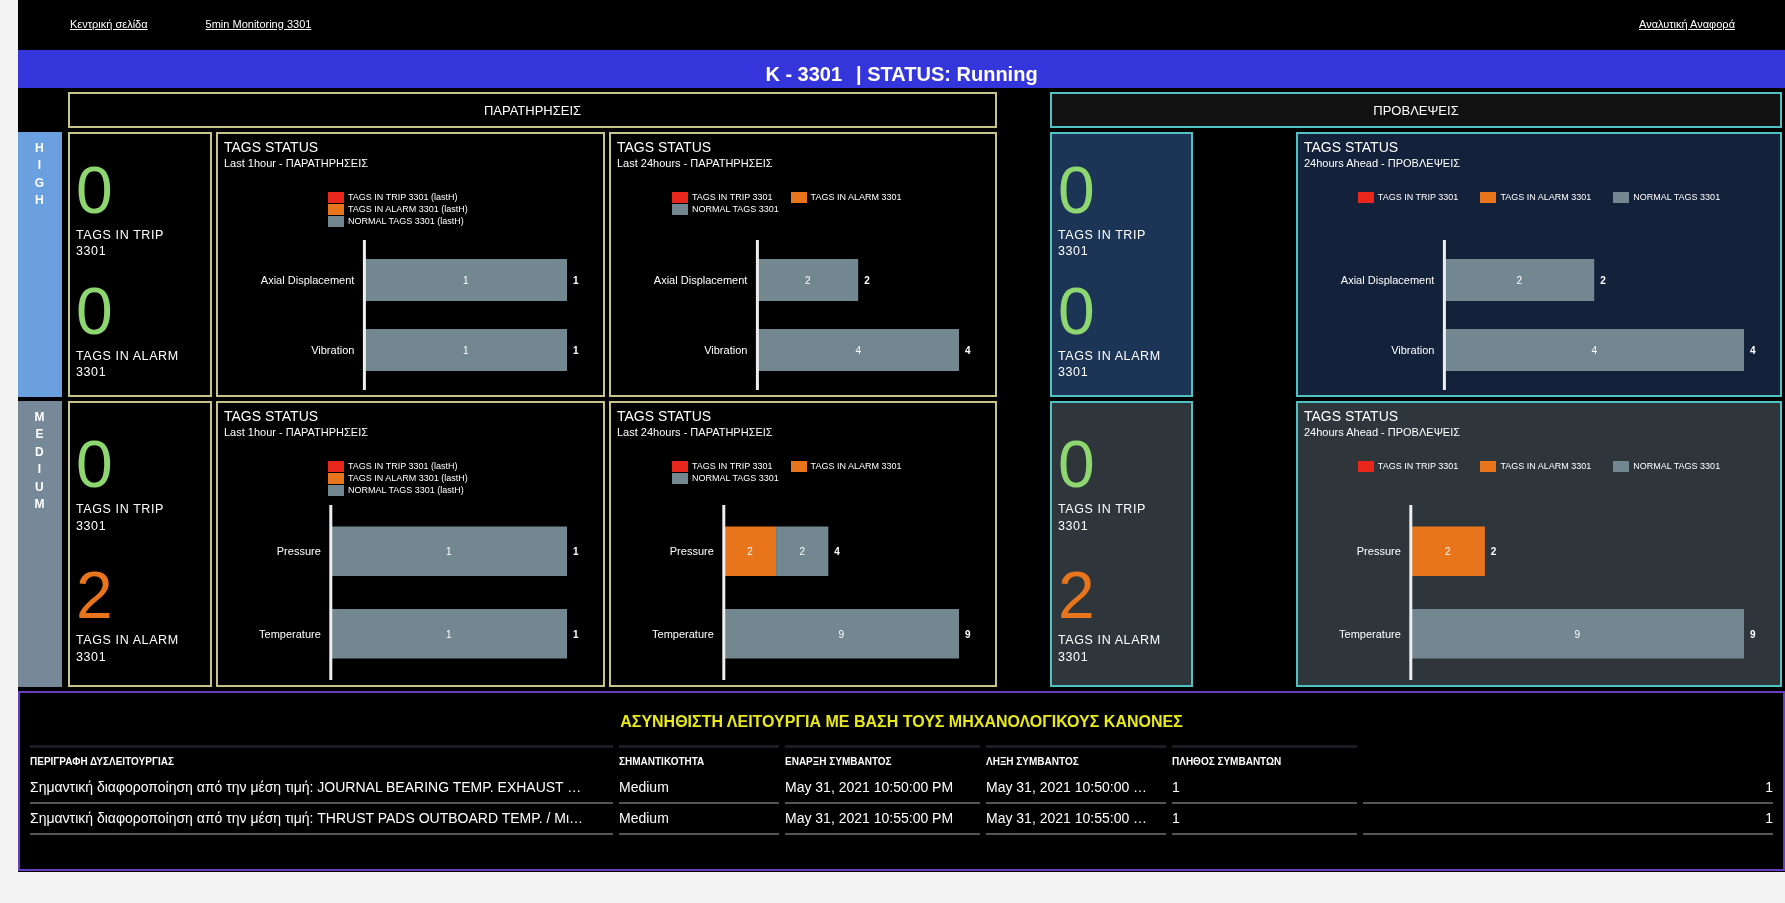 The width and height of the screenshot is (1785, 903). I want to click on table-cell: May 31, 2021 10:50:00 PM, so click(882, 788).